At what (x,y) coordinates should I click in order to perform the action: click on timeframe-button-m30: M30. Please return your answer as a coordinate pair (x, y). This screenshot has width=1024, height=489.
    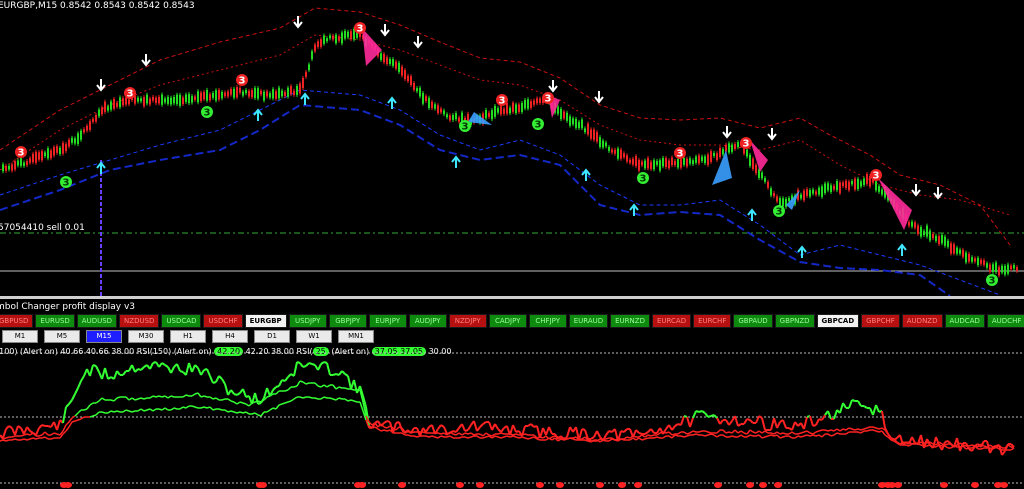
    Looking at the image, I should click on (146, 336).